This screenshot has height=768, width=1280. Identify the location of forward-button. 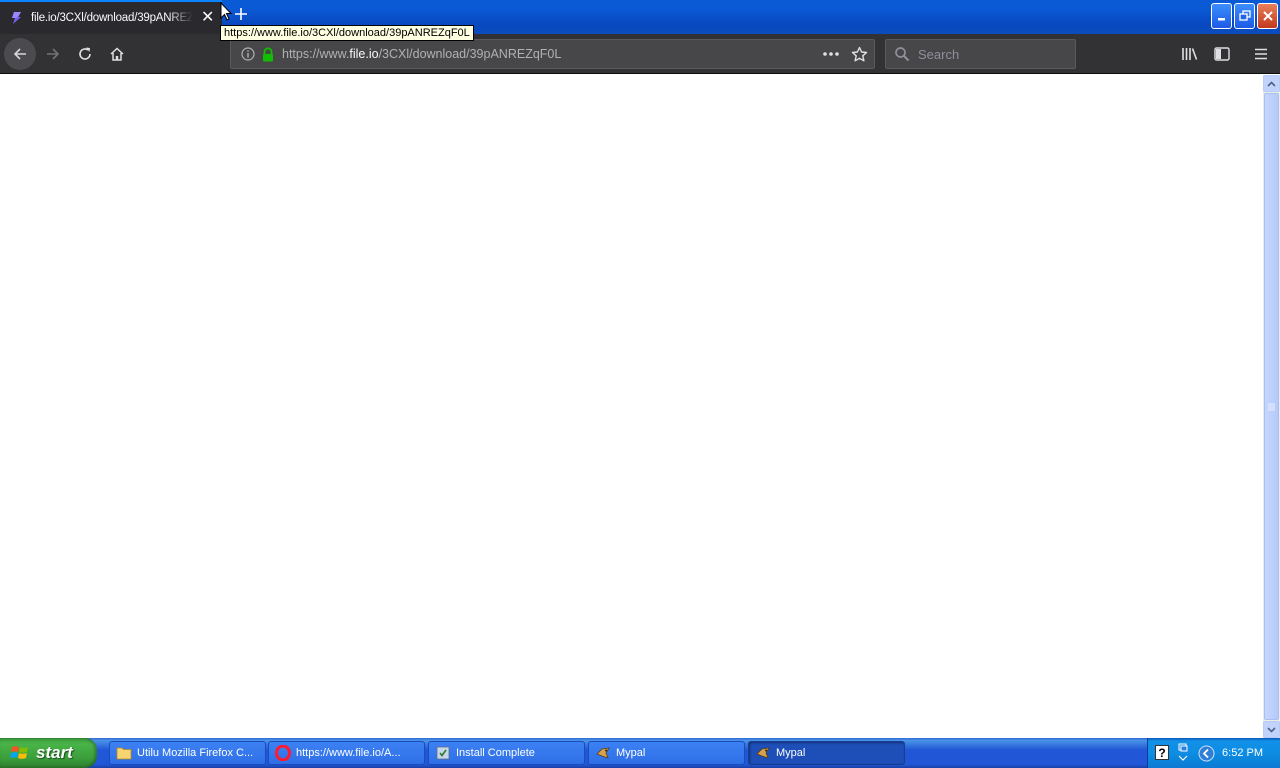
(53, 54).